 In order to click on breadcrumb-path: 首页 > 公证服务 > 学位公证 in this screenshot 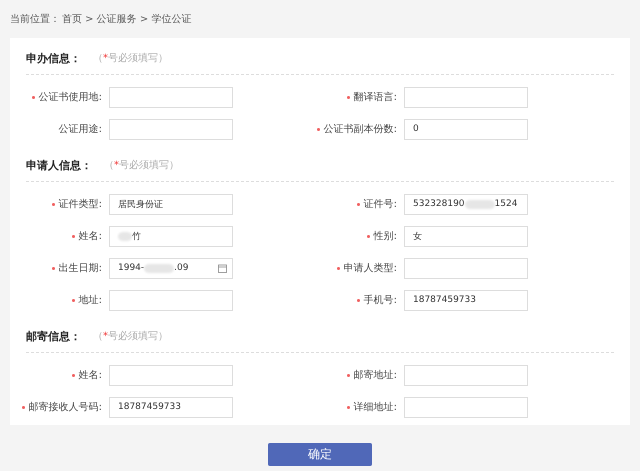, I will do `click(127, 19)`.